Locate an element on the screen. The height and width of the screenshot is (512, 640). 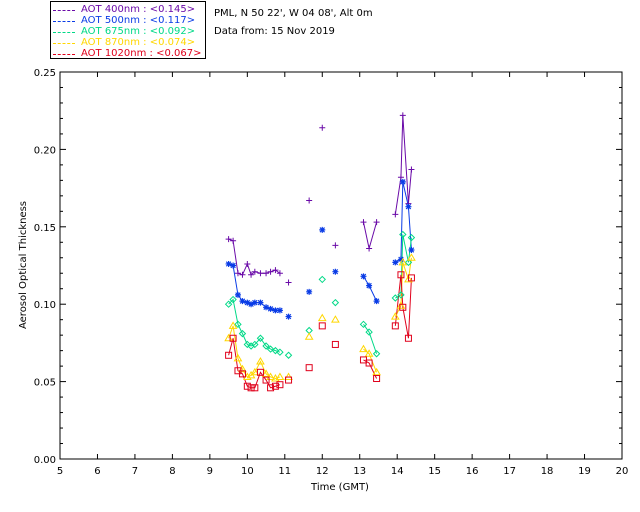
y-tick-label: 0.00 is located at coordinates (45, 460).